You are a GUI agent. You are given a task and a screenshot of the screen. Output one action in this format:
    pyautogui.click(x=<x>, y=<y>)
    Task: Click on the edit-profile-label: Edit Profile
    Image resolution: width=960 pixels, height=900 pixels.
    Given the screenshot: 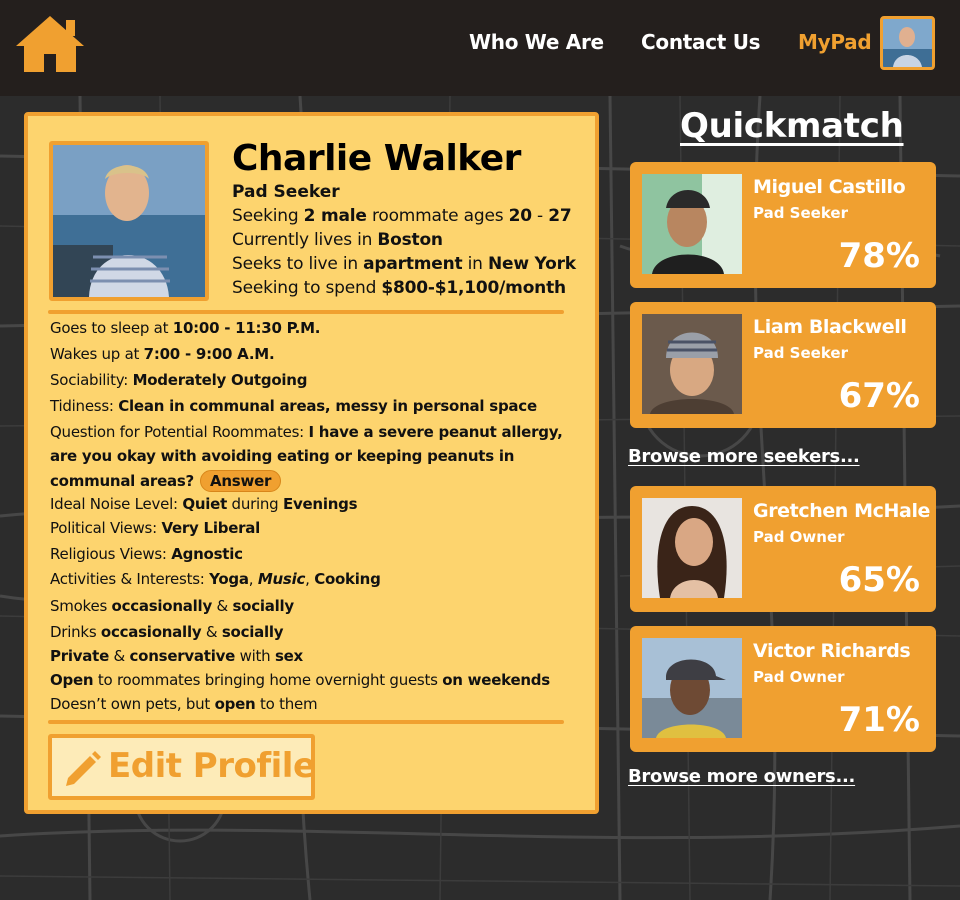 What is the action you would take?
    pyautogui.click(x=212, y=766)
    